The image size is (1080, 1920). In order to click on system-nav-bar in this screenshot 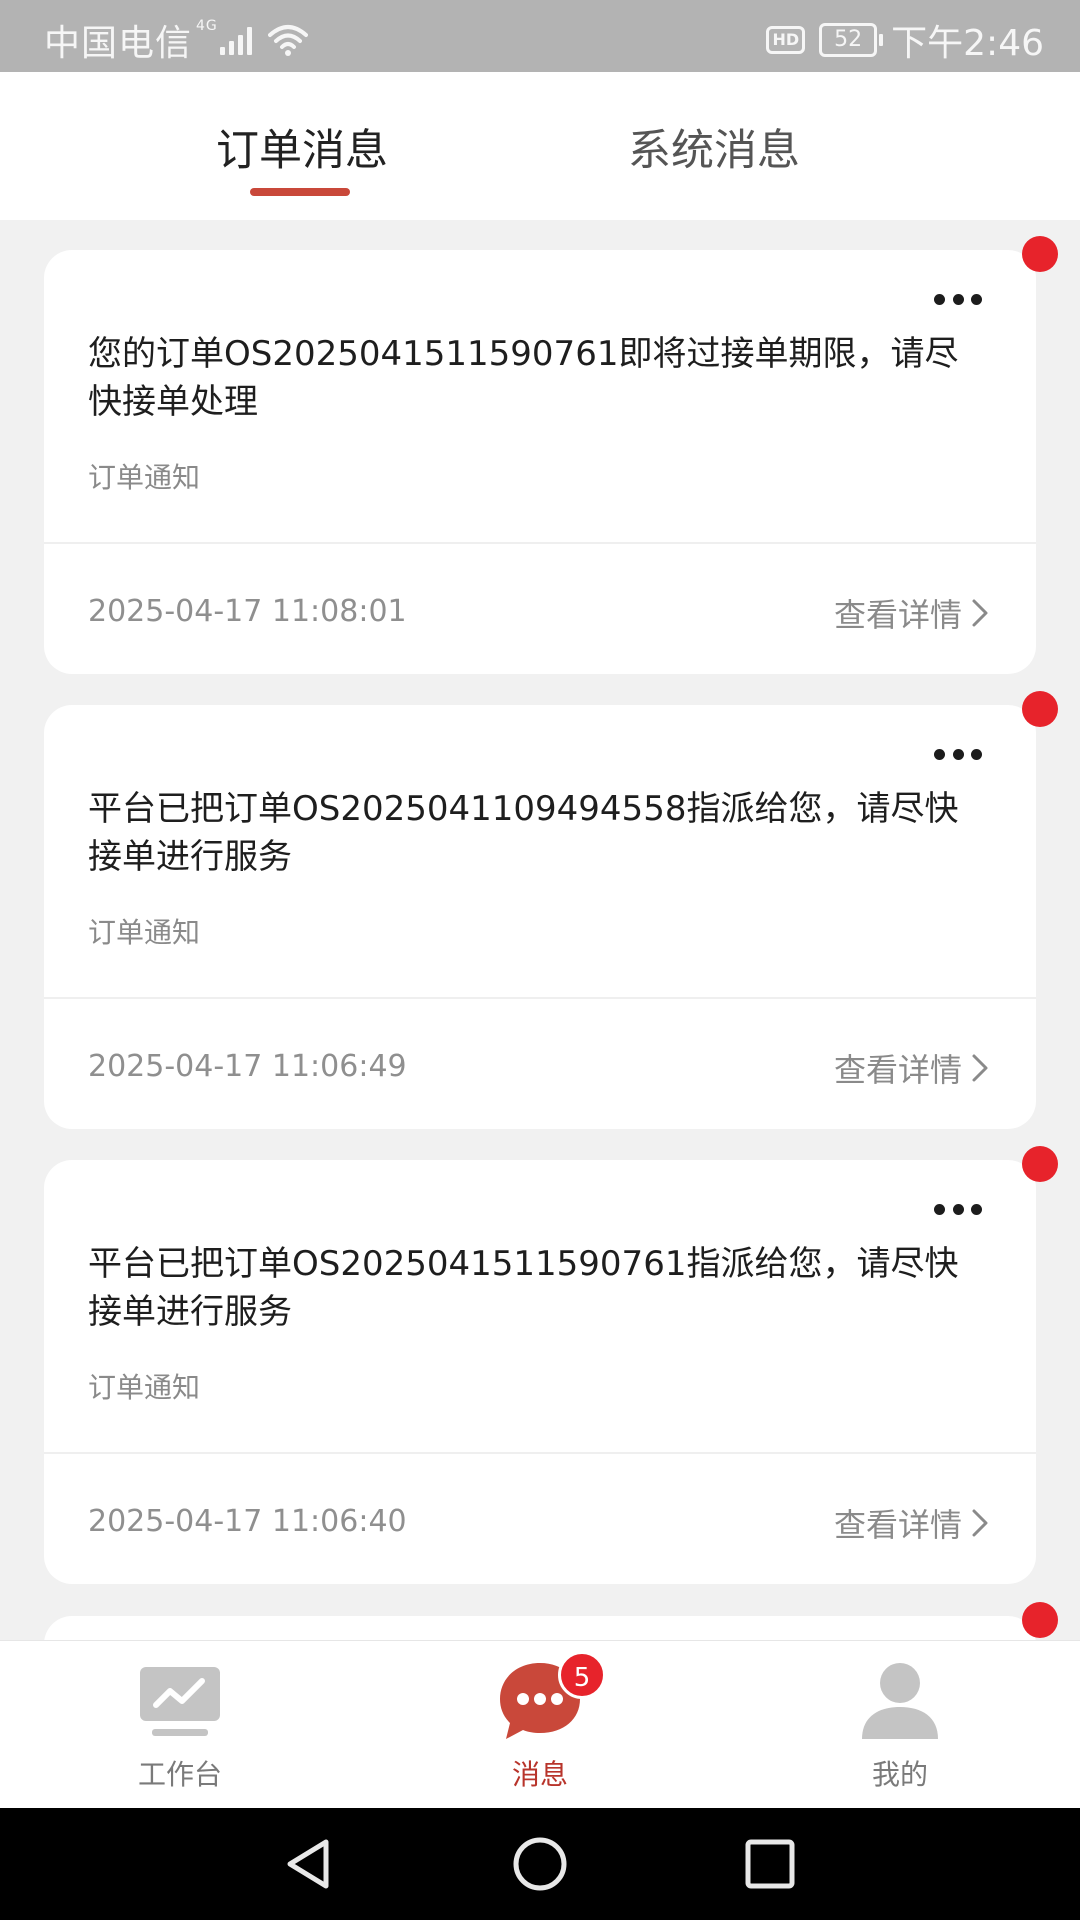, I will do `click(540, 1864)`.